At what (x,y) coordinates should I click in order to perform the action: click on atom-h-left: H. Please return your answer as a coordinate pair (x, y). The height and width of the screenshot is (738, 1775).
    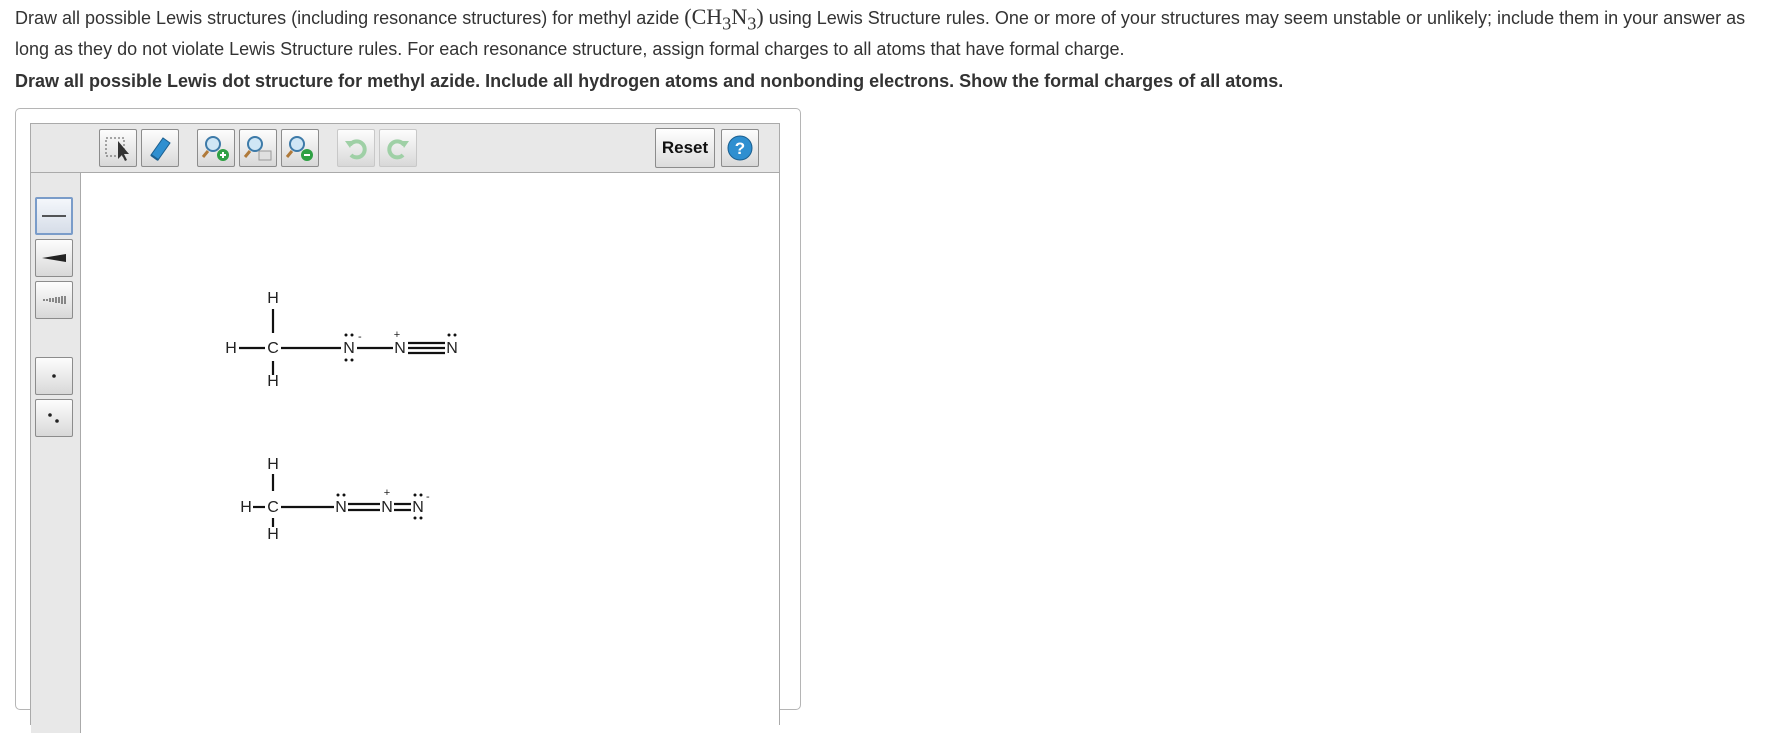
    Looking at the image, I should click on (231, 348).